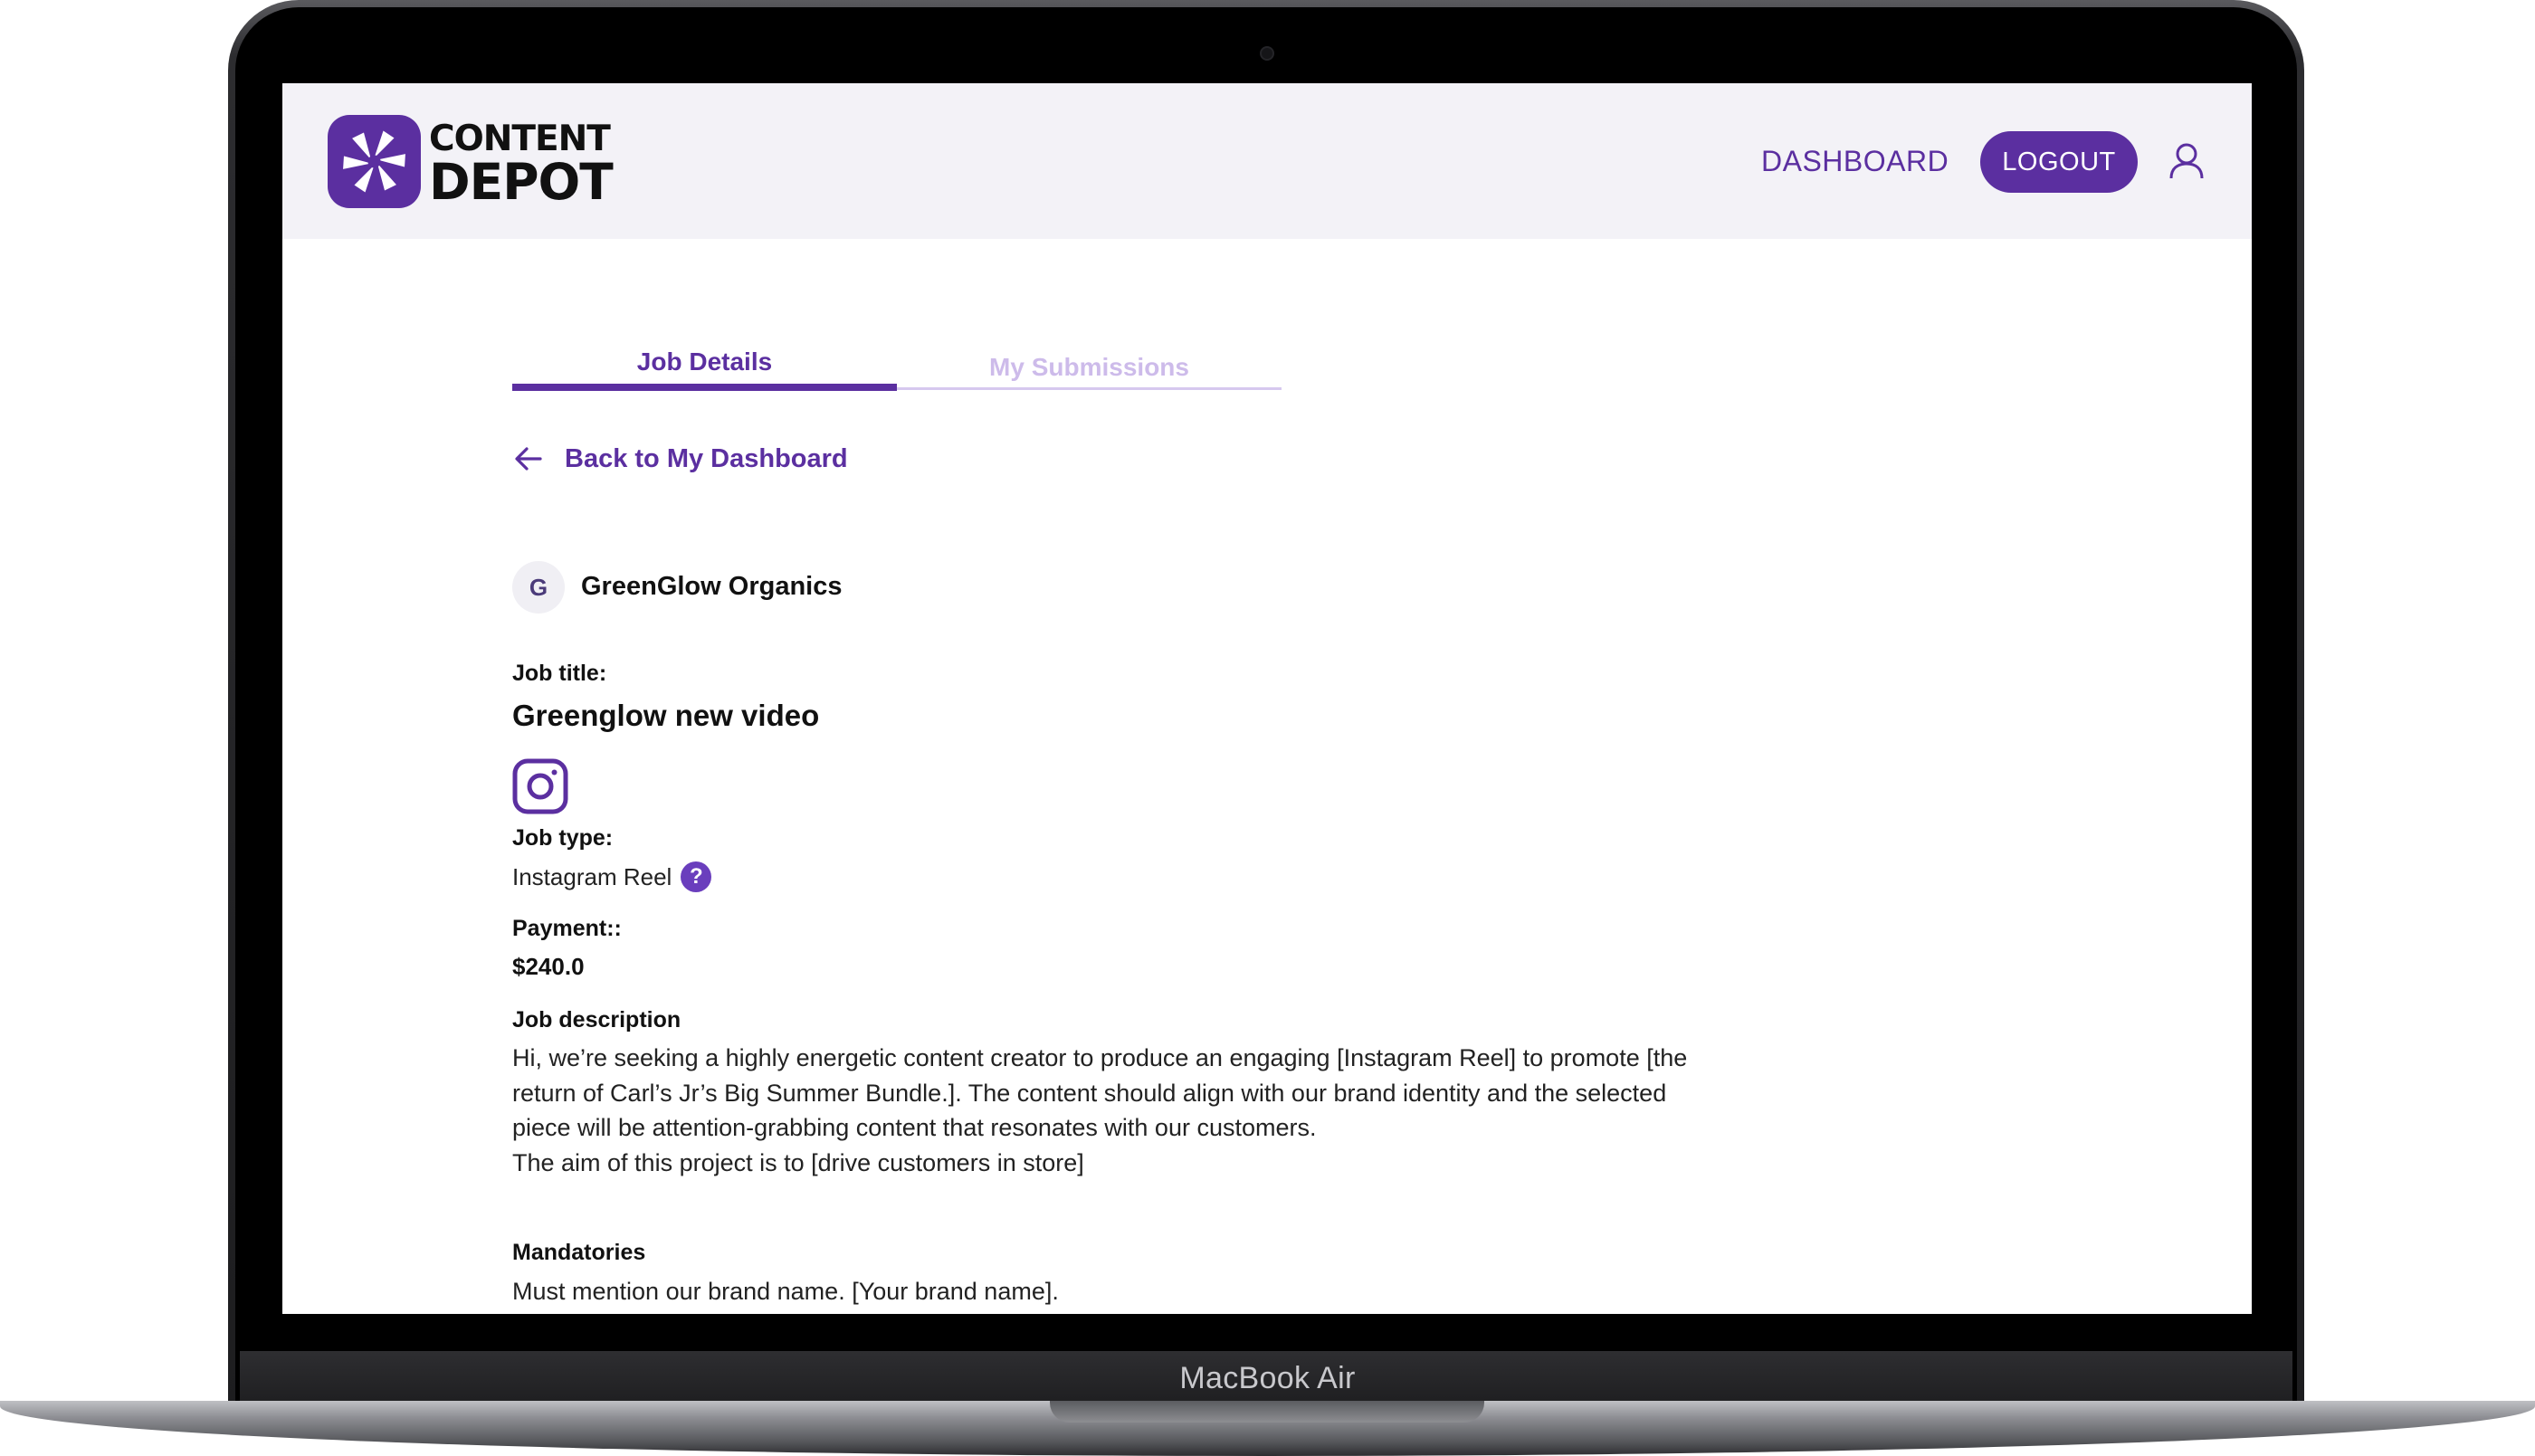  I want to click on payment-value: $240.0, so click(548, 967).